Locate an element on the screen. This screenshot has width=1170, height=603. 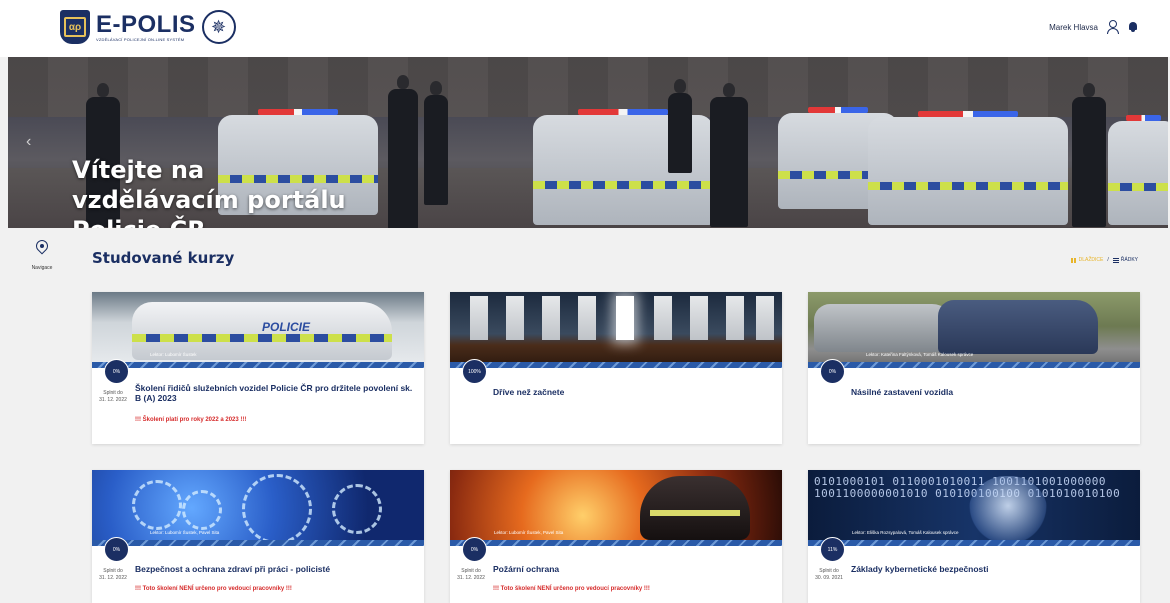
bell-icon is located at coordinates (1133, 27).